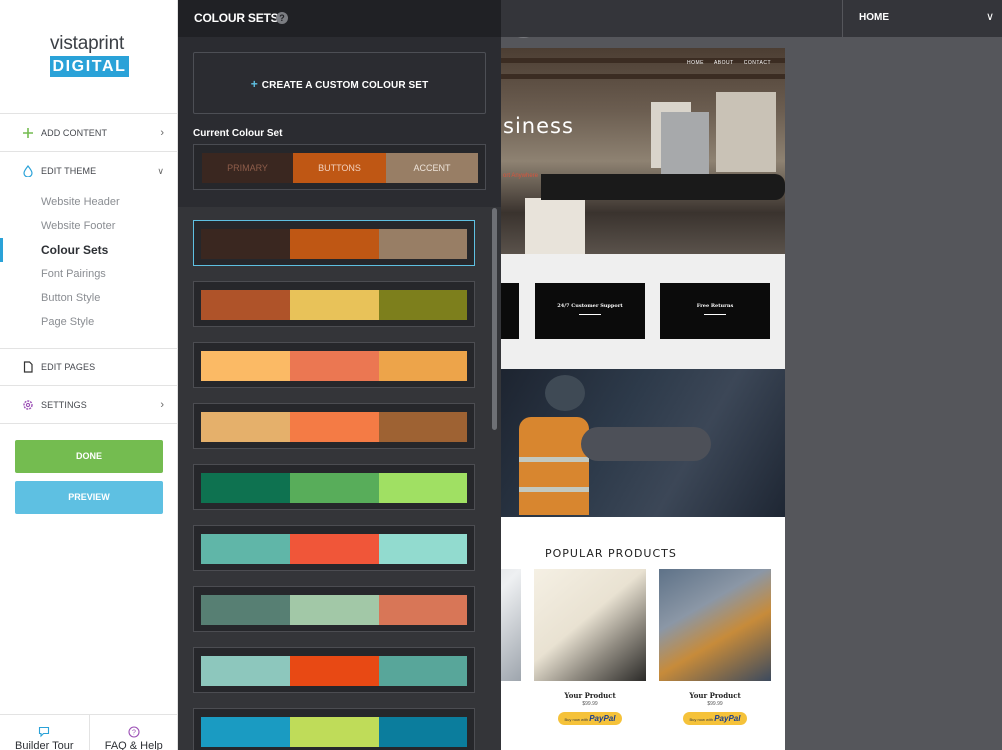 This screenshot has height=750, width=1002. Describe the element at coordinates (282, 18) in the screenshot. I see `help-icon: ?` at that location.